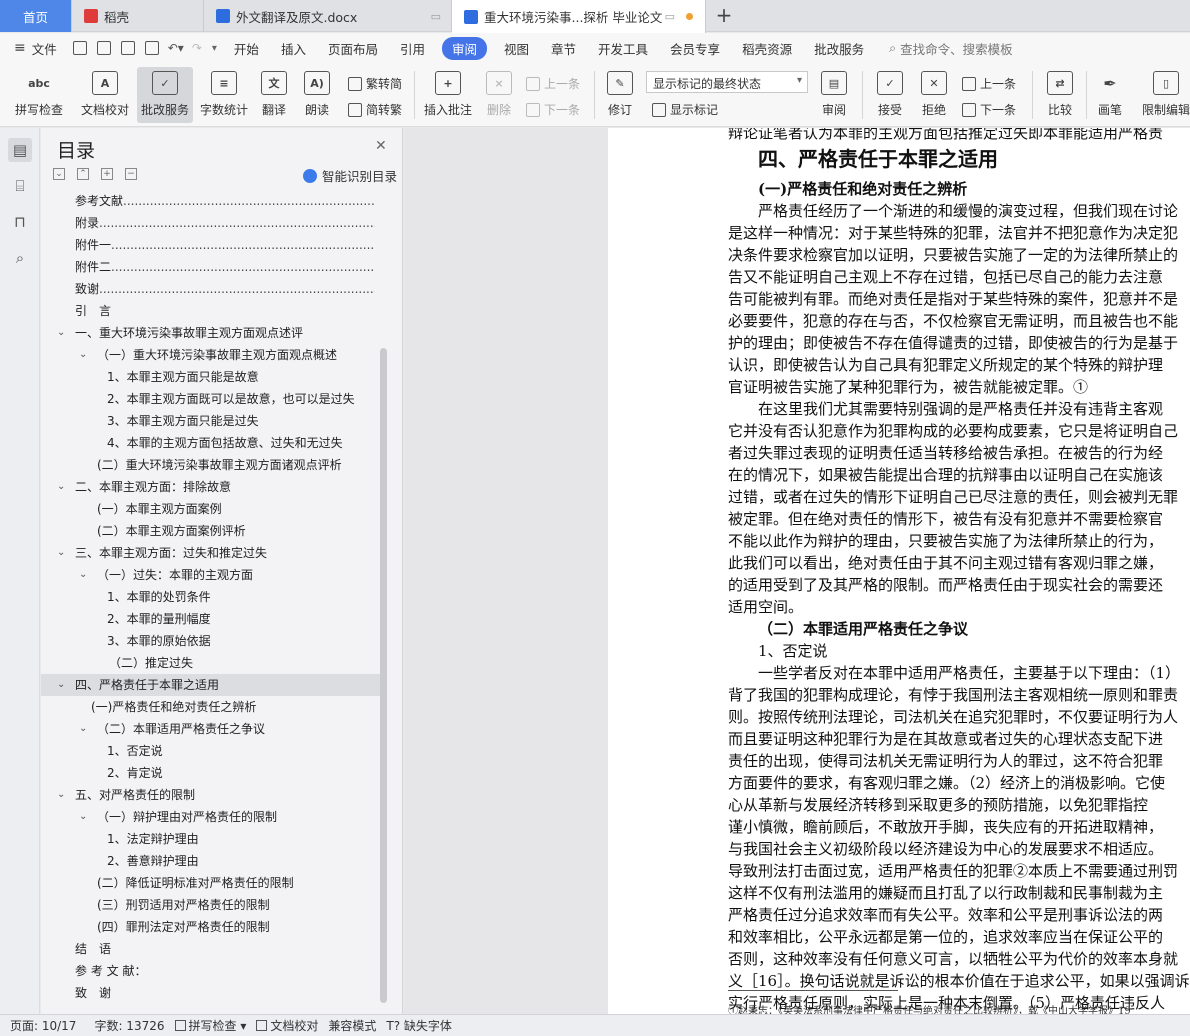 This screenshot has height=1036, width=1190. What do you see at coordinates (274, 95) in the screenshot?
I see `translate-button: 文翻译` at bounding box center [274, 95].